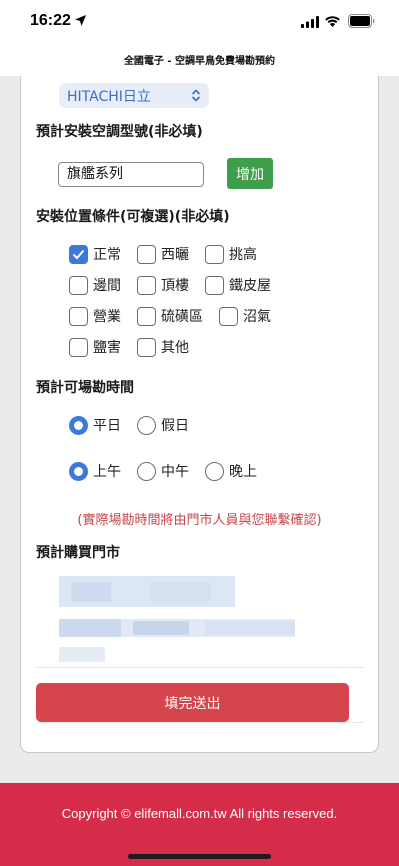 The height and width of the screenshot is (866, 399). I want to click on checkbox-corner-unit: 邊間, so click(95, 285).